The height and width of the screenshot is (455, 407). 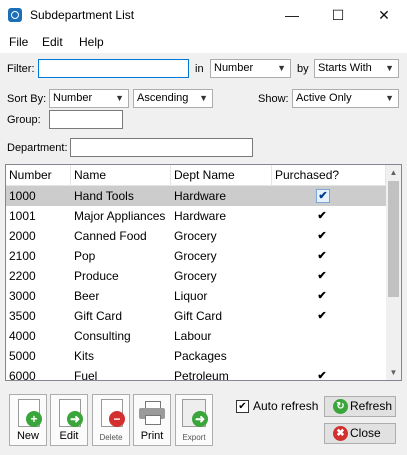 What do you see at coordinates (393, 372) in the screenshot?
I see `scroll-down-arrow-icon: ▼` at bounding box center [393, 372].